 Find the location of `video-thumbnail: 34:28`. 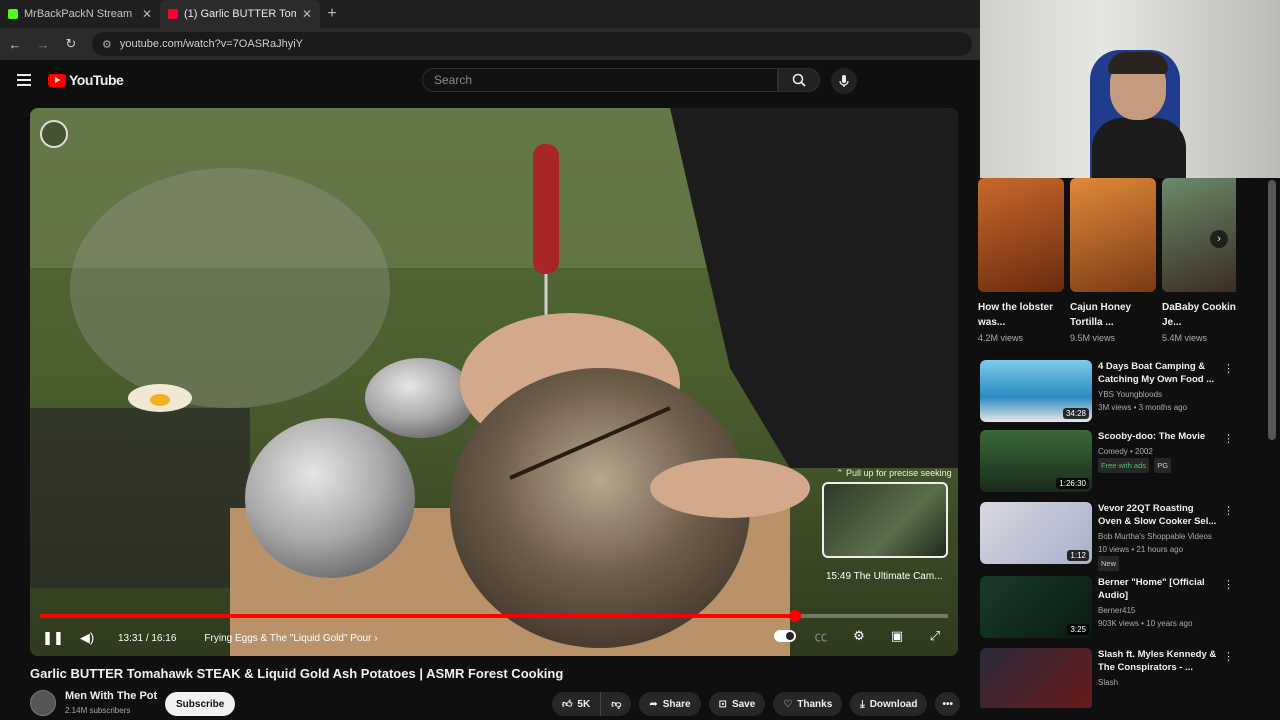

video-thumbnail: 34:28 is located at coordinates (1036, 391).